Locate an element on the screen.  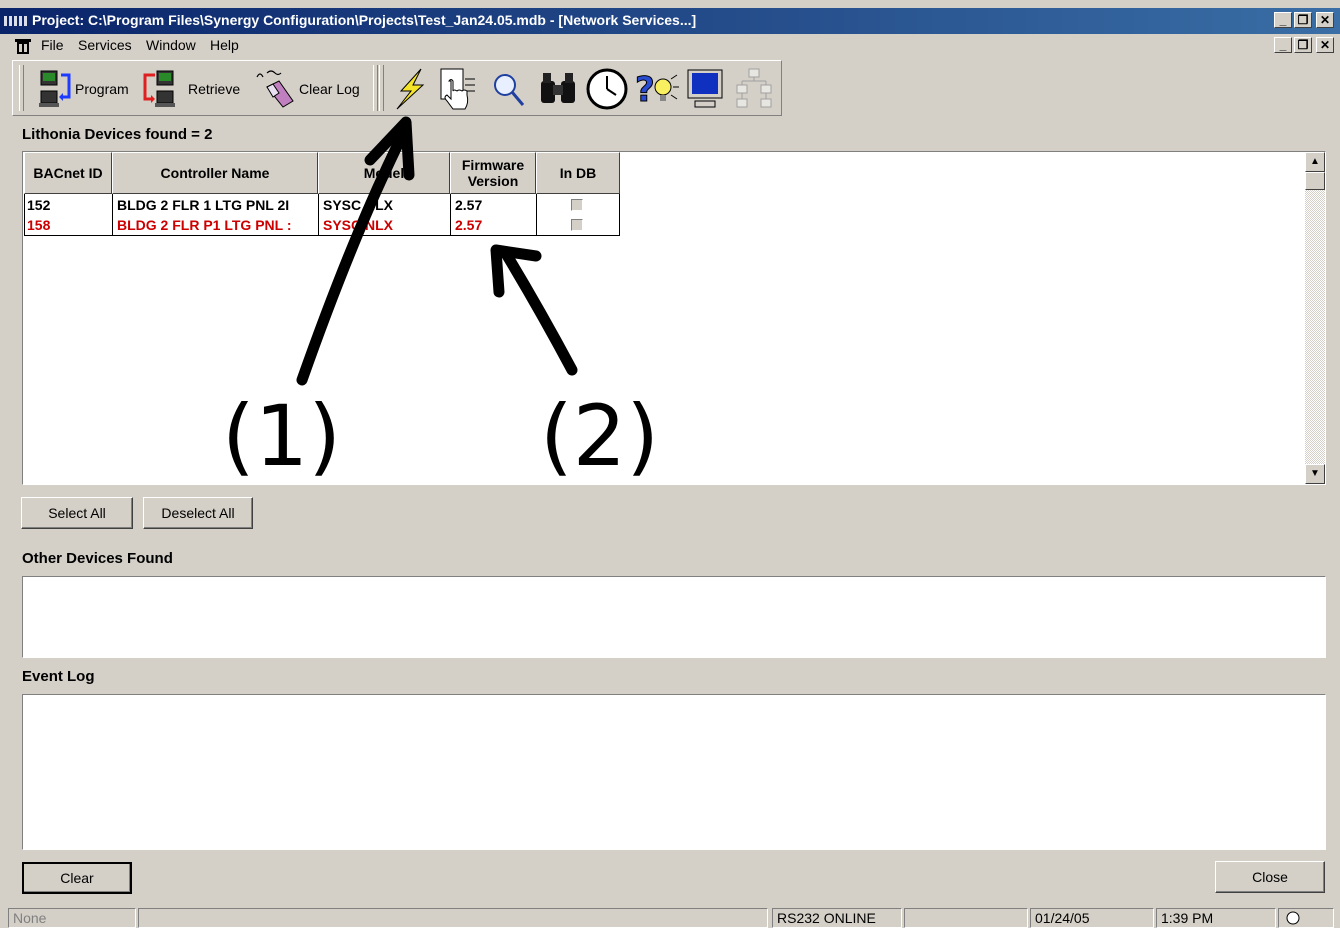
network-icon is located at coordinates (754, 88).